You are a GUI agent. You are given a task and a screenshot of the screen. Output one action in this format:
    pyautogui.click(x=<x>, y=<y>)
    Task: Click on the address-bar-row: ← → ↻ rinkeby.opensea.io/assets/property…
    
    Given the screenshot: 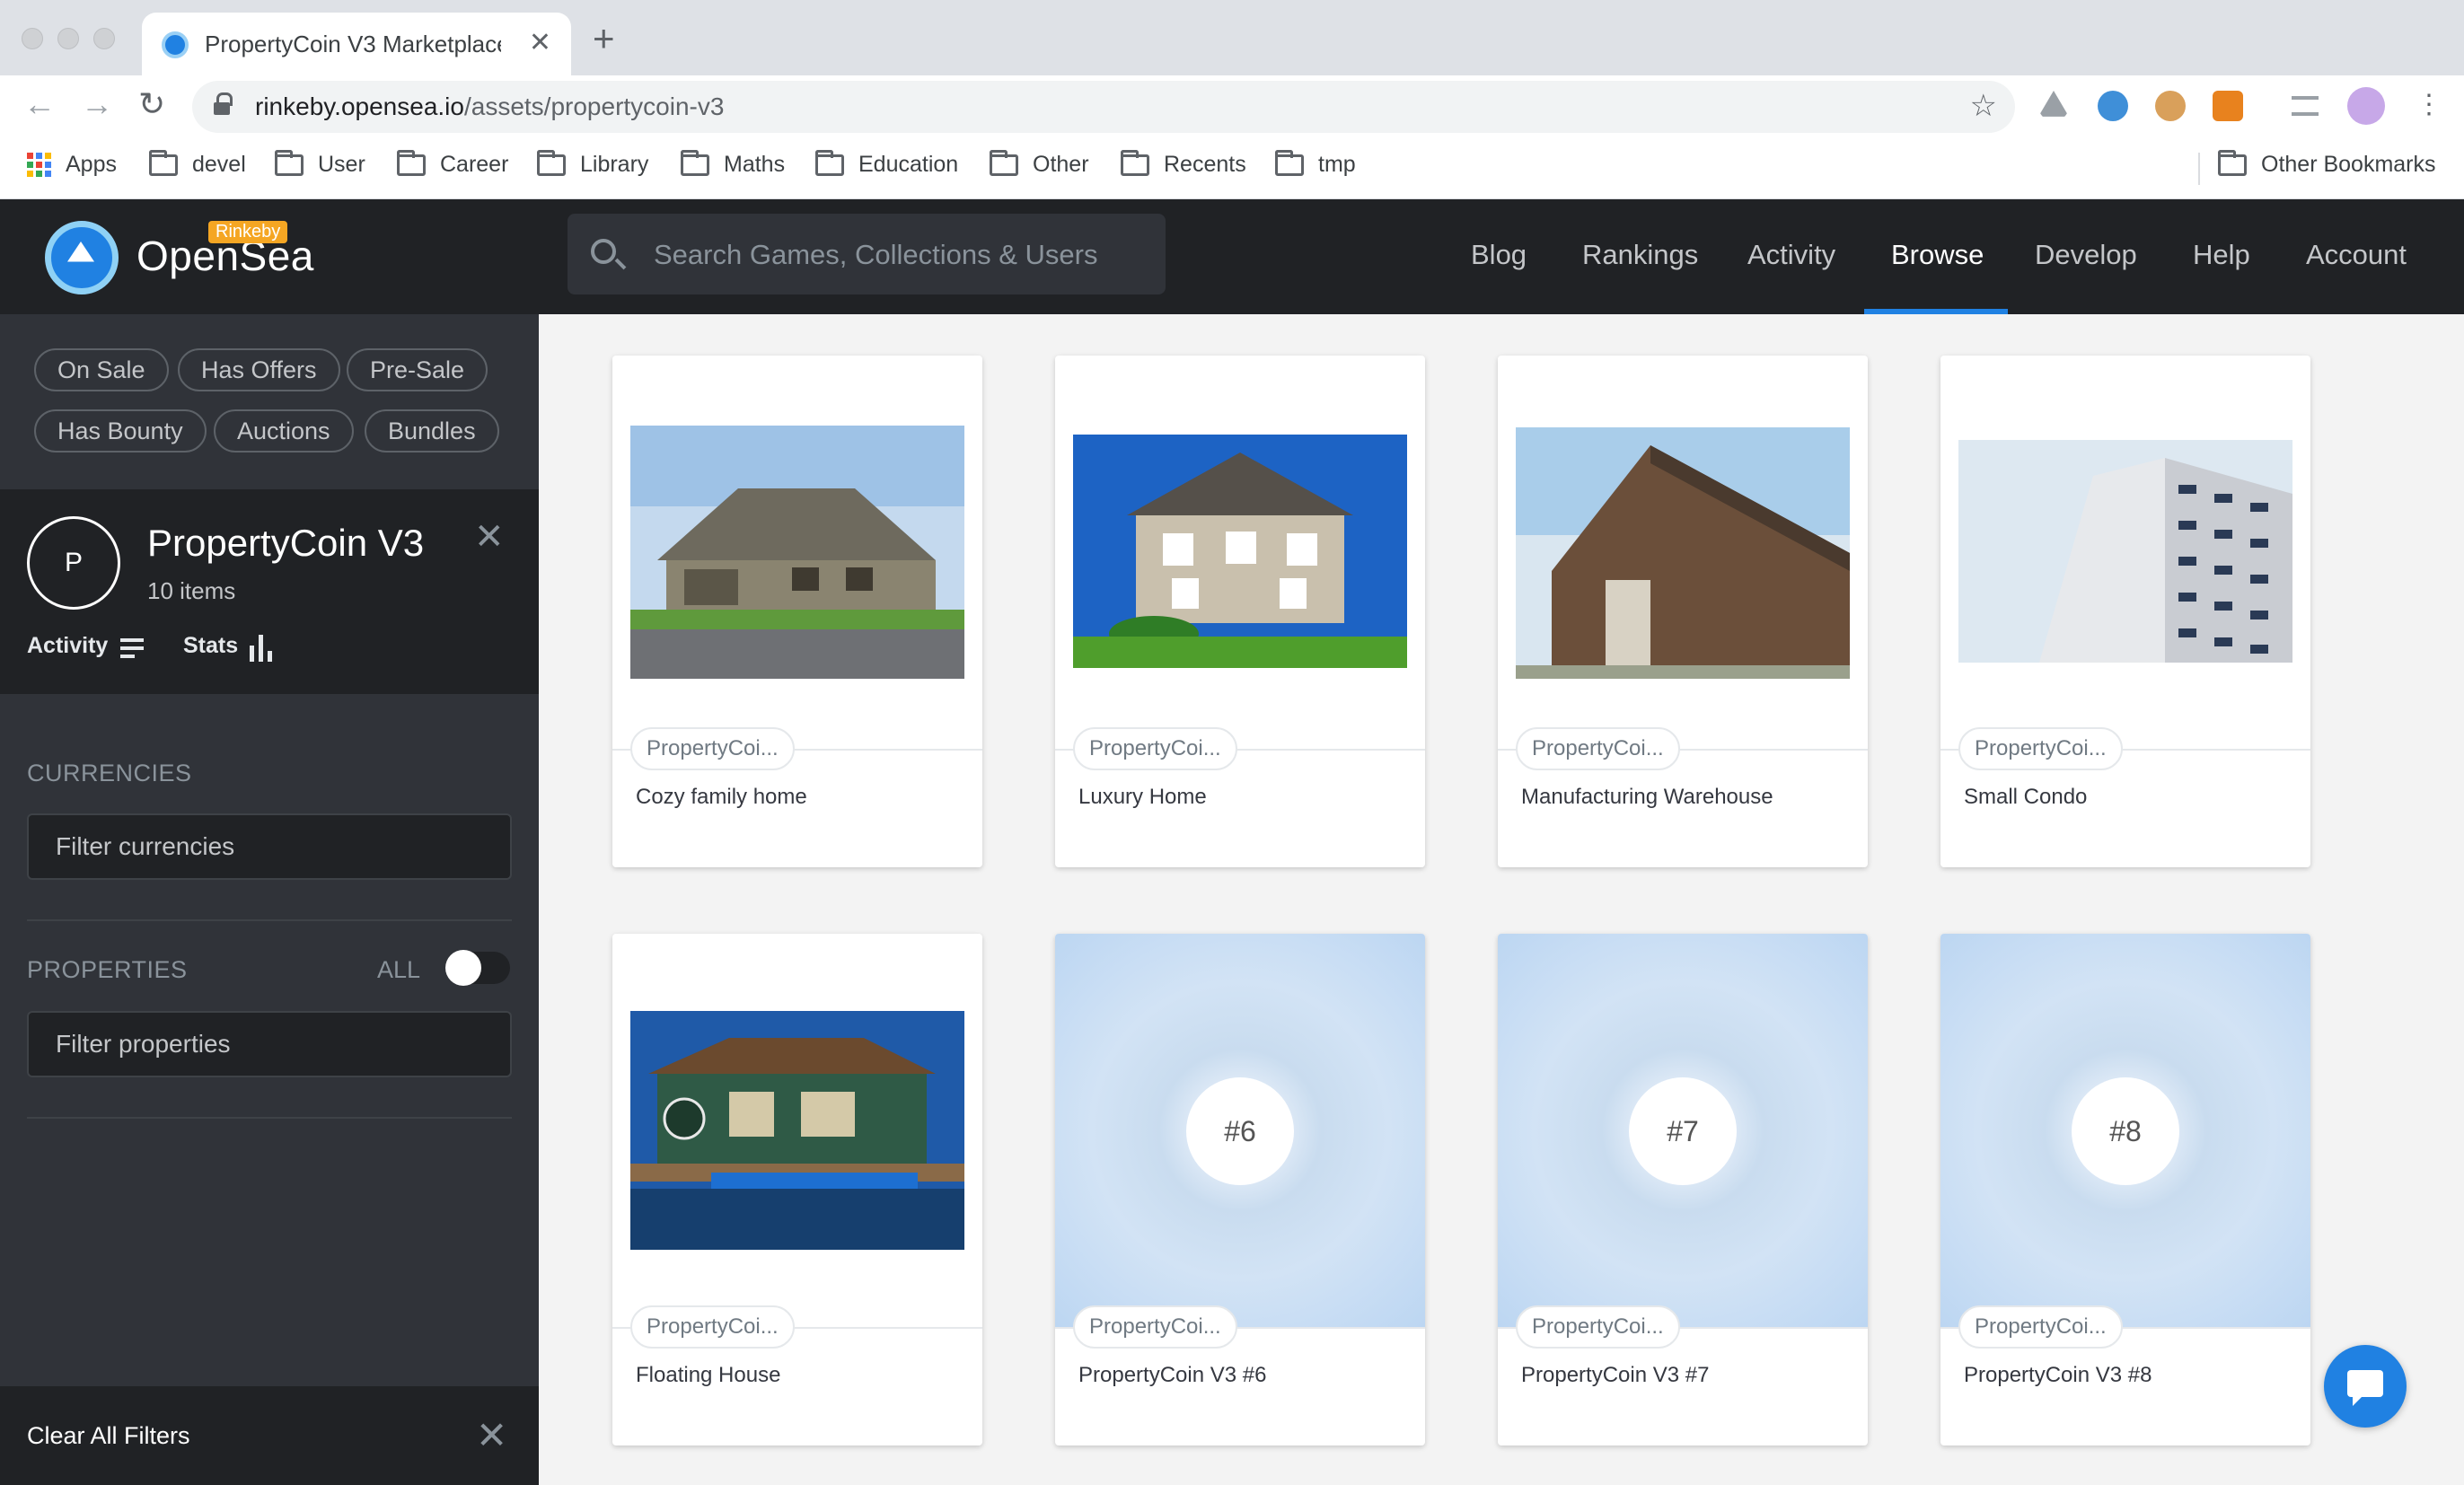 What is the action you would take?
    pyautogui.click(x=1232, y=106)
    